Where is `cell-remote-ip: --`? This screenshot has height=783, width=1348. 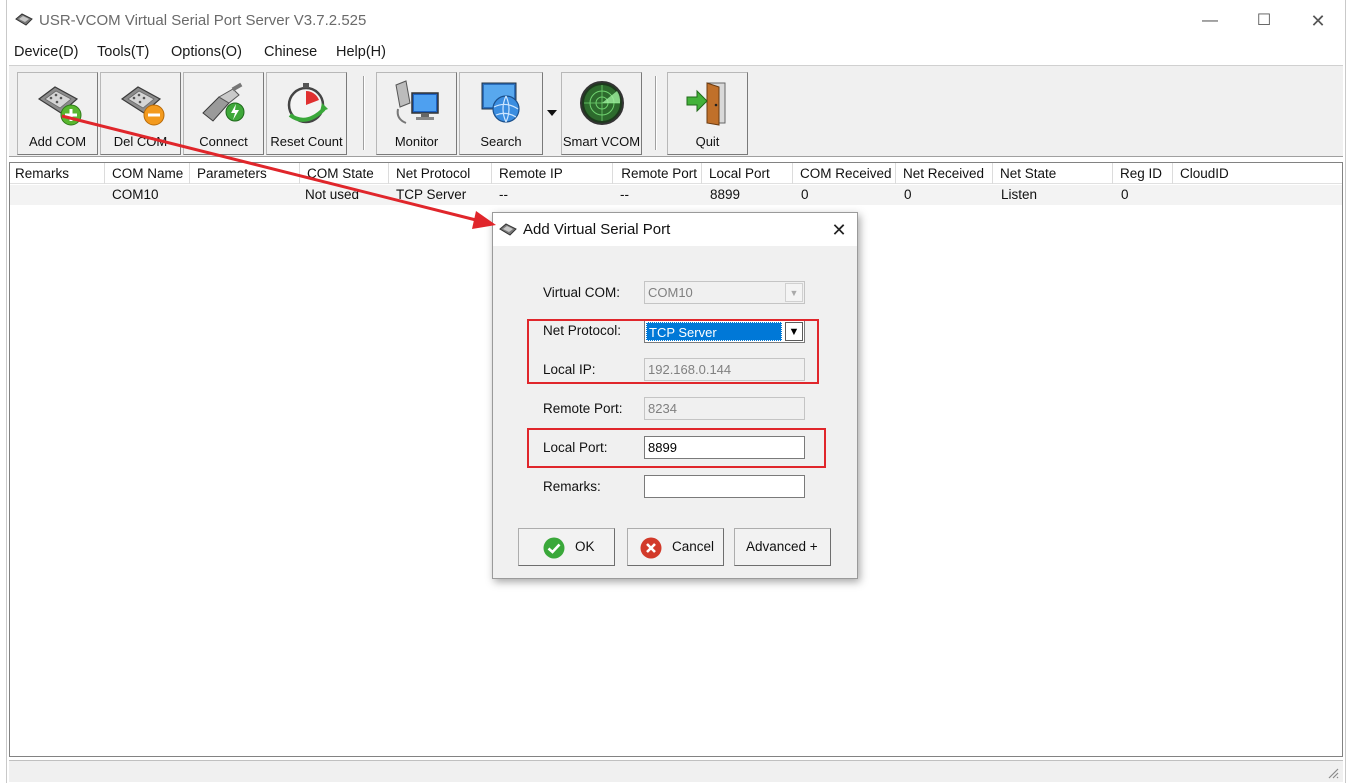 cell-remote-ip: -- is located at coordinates (503, 194).